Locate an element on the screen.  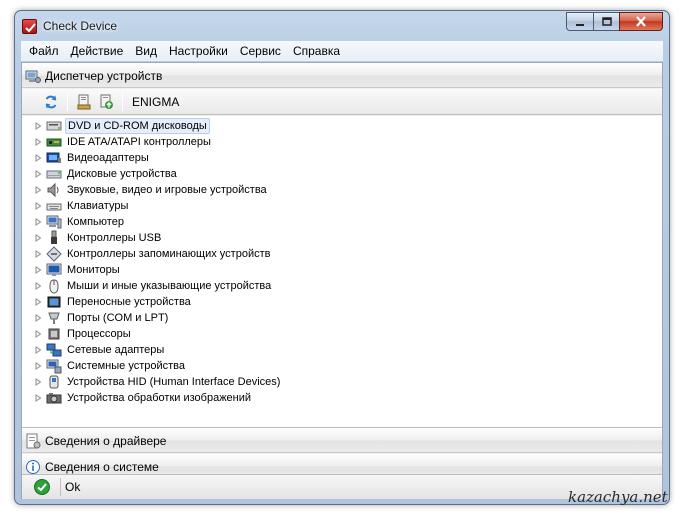
update-driver-button is located at coordinates (106, 102).